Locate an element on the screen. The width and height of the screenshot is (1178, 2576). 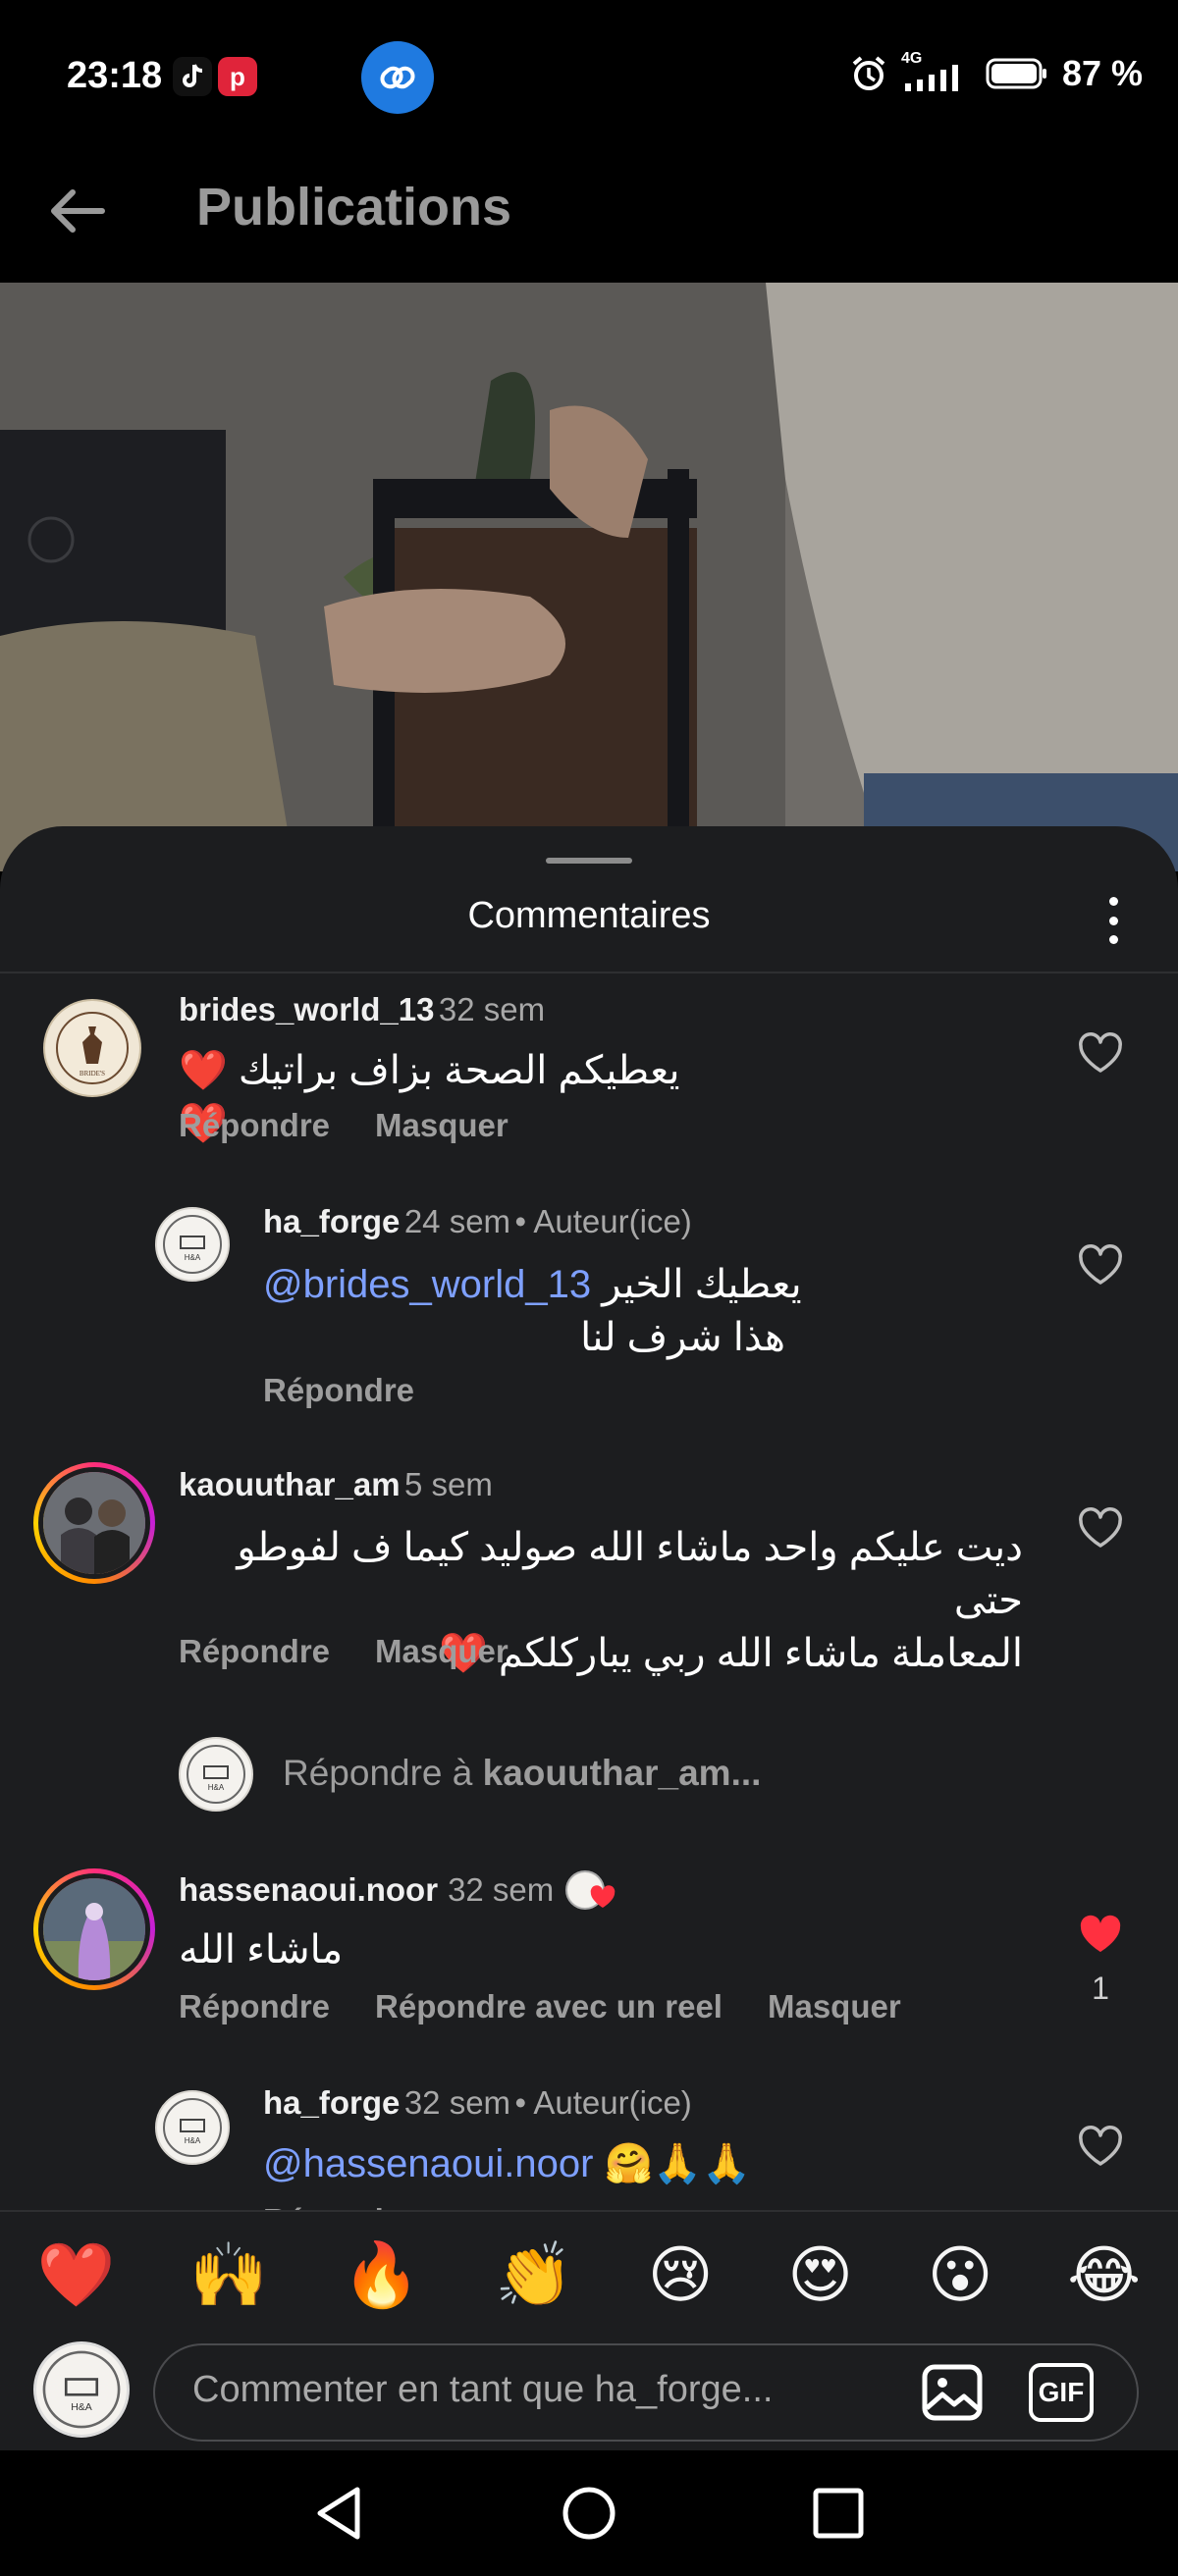
comment-header: hassenaoui.noor 32 sem is located at coordinates (398, 1890).